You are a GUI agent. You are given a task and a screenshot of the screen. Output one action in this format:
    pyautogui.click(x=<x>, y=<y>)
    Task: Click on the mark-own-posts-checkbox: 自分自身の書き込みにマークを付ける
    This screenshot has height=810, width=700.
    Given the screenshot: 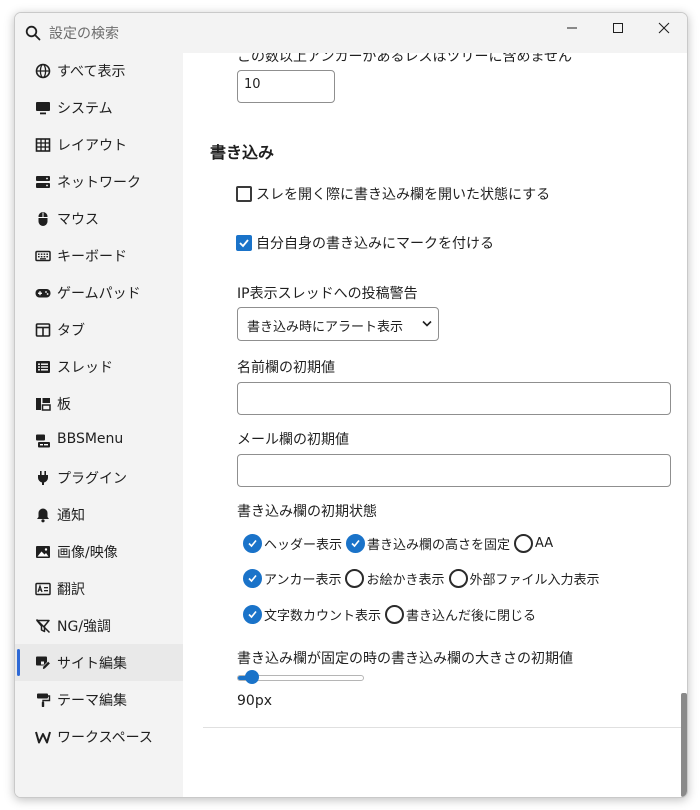 What is the action you would take?
    pyautogui.click(x=365, y=243)
    